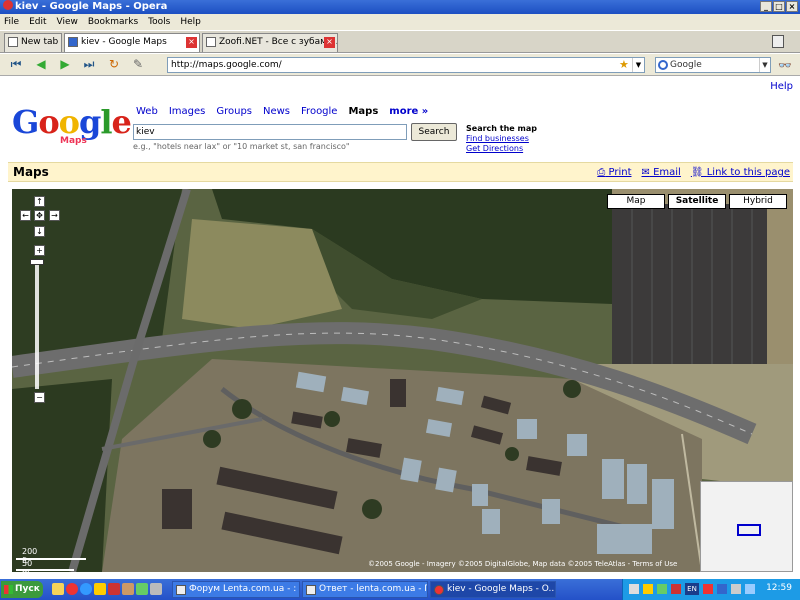  What do you see at coordinates (750, 589) in the screenshot?
I see `monitor-icon` at bounding box center [750, 589].